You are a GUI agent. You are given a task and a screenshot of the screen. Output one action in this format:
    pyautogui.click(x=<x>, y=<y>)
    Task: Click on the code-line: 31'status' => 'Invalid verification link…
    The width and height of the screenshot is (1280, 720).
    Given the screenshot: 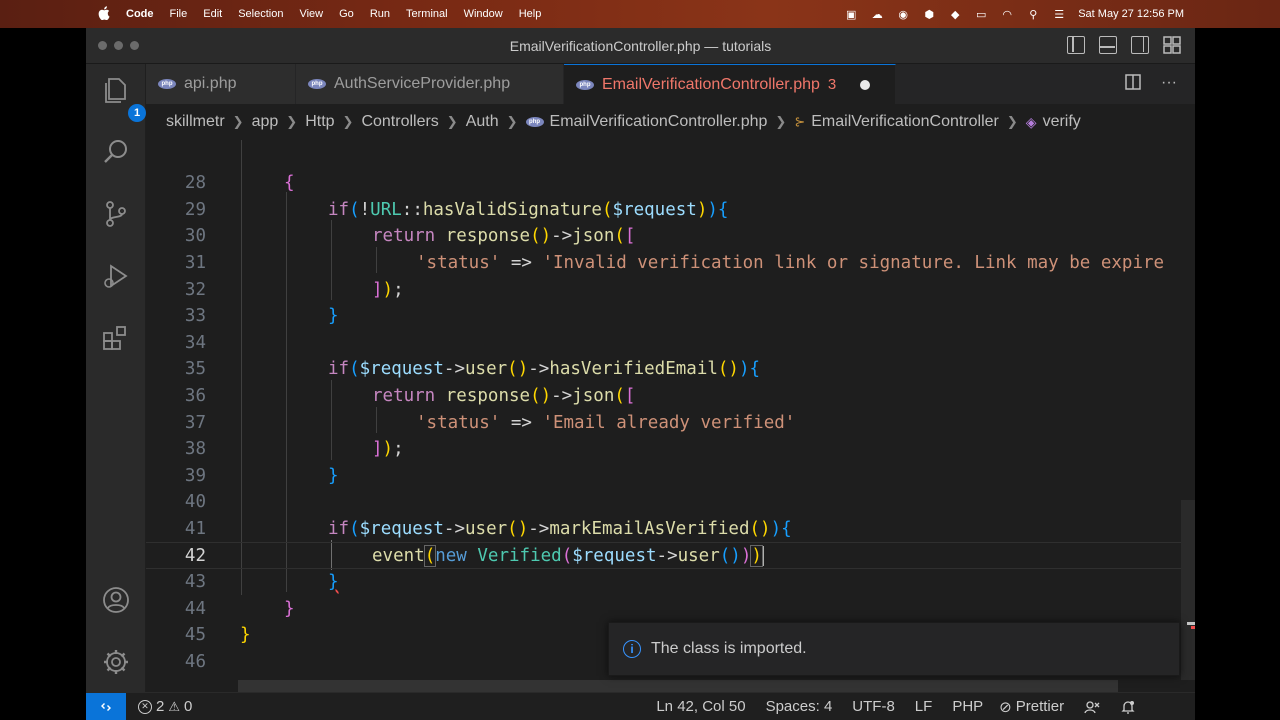 What is the action you would take?
    pyautogui.click(x=670, y=263)
    